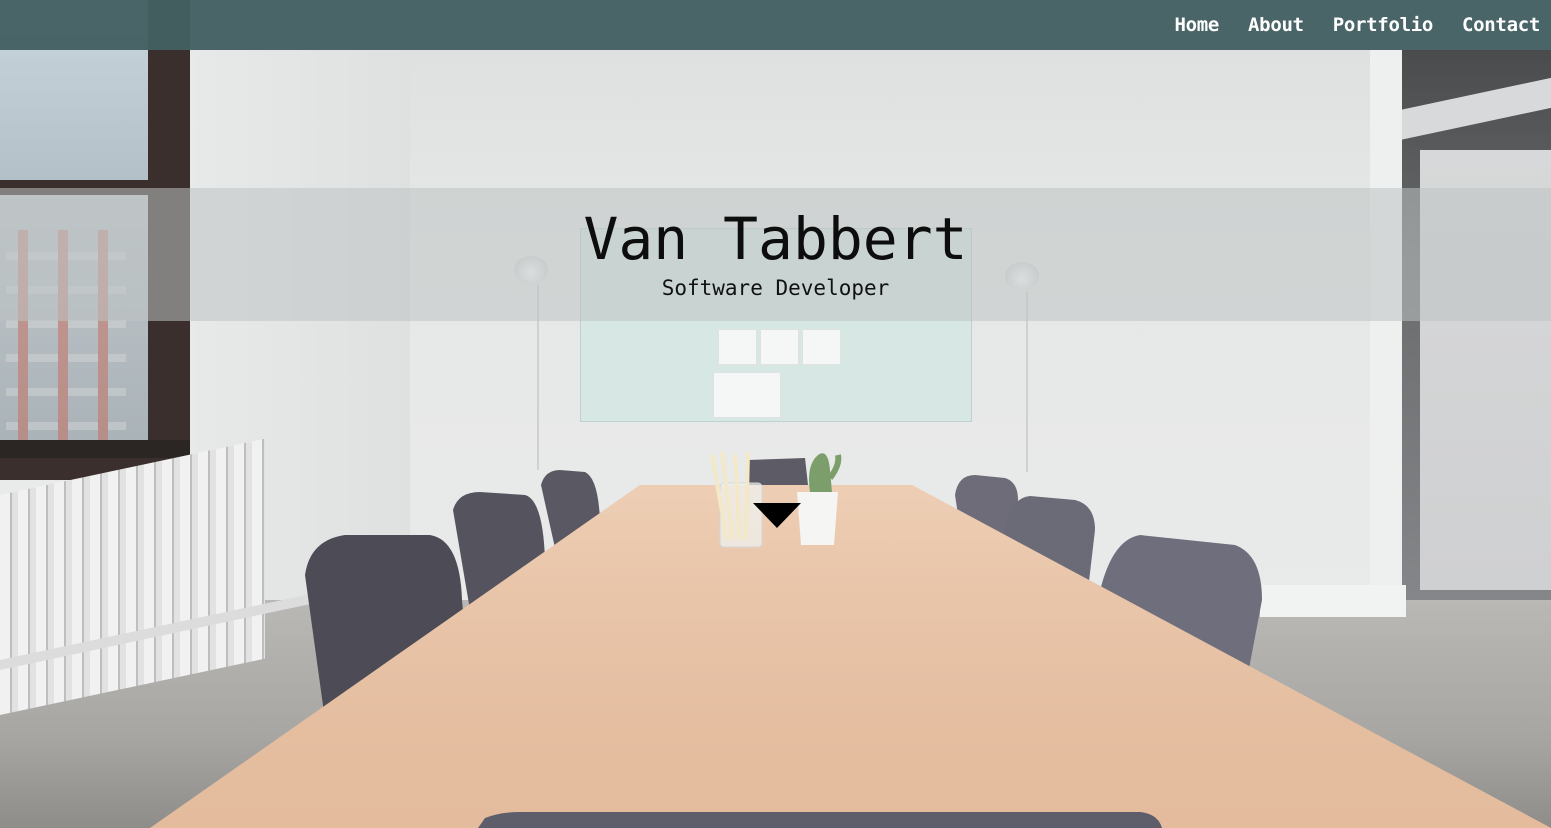 This screenshot has height=828, width=1551. Describe the element at coordinates (775, 288) in the screenshot. I see `hero-job-title: Software Developer` at that location.